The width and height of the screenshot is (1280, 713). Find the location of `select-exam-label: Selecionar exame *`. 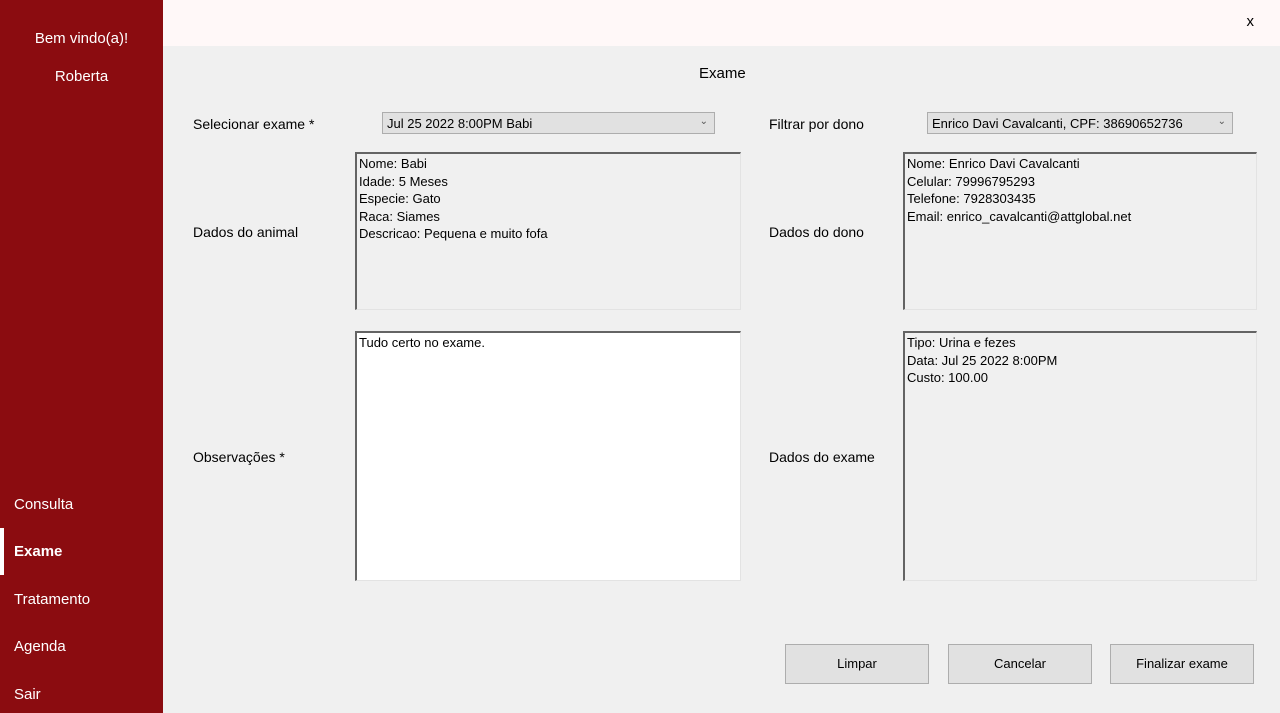

select-exam-label: Selecionar exame * is located at coordinates (254, 124).